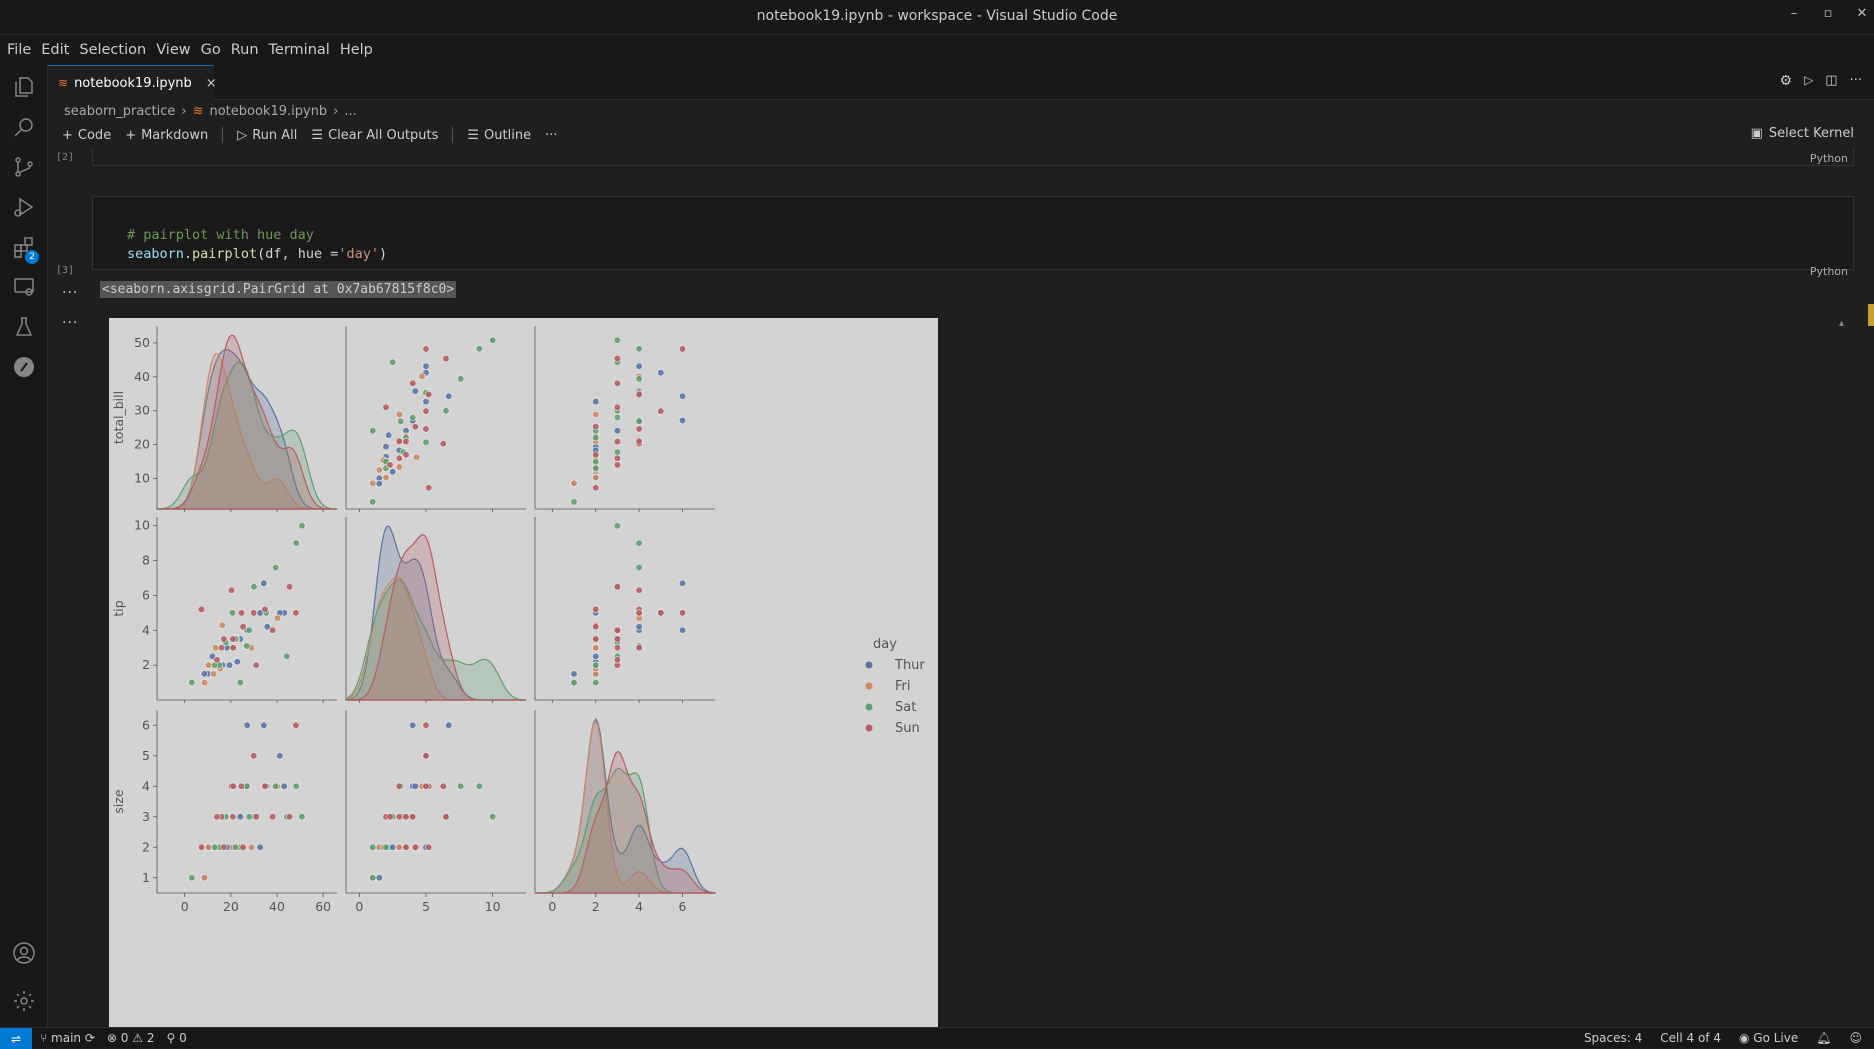  What do you see at coordinates (973, 157) in the screenshot?
I see `previous-cell` at bounding box center [973, 157].